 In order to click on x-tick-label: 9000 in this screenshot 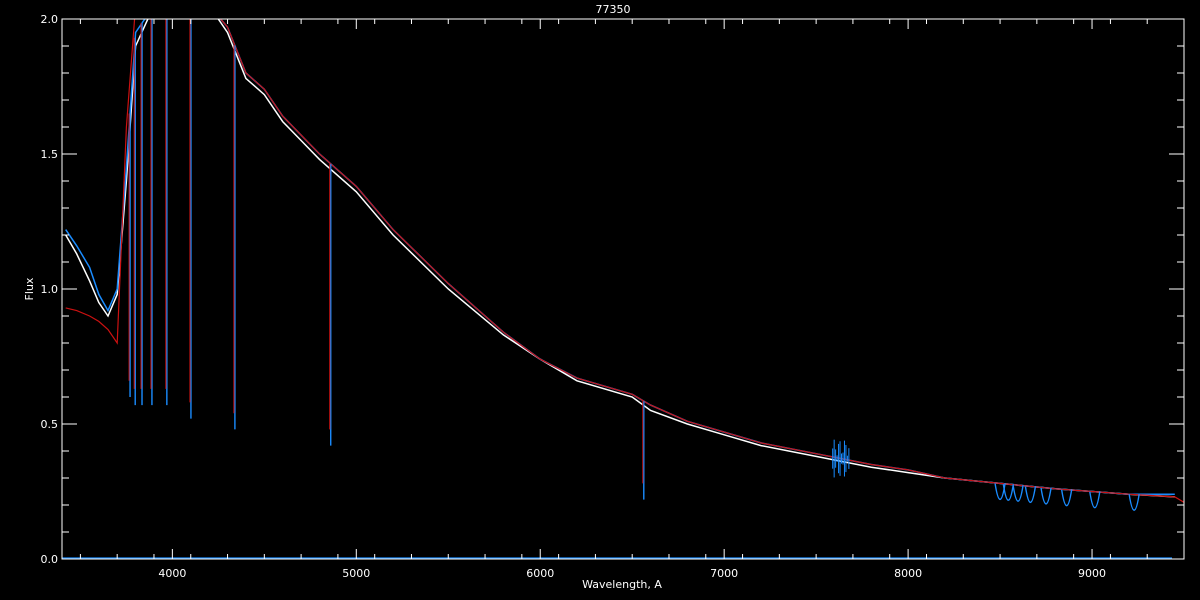, I will do `click(1092, 573)`.